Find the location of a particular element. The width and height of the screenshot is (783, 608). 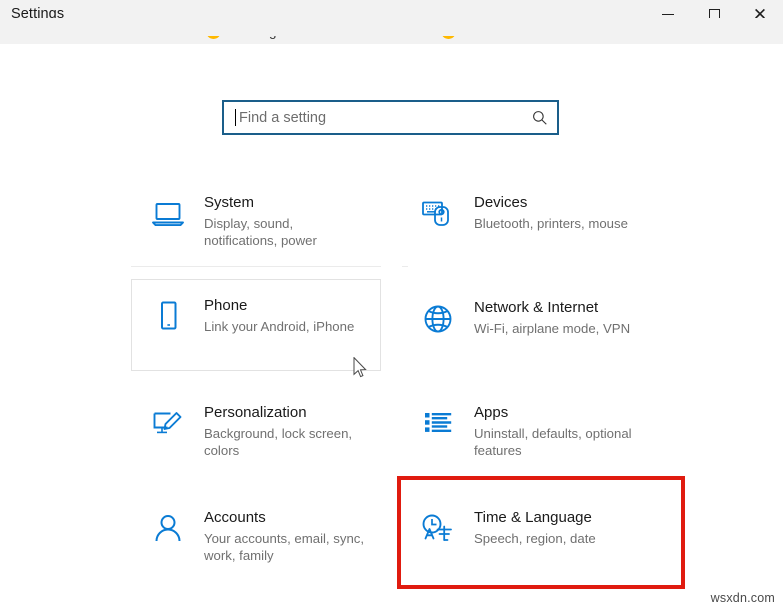

watermark: wsxdn.com is located at coordinates (742, 598).